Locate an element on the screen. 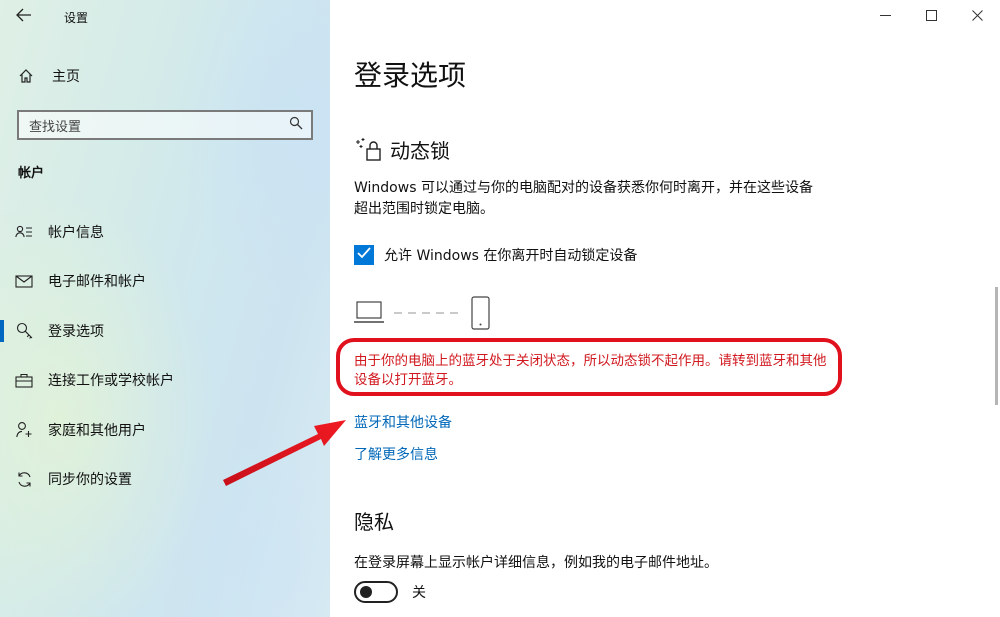  dynamic-lock-checkbox-row: 允许 Windows 在你离开时自动锁定设备 is located at coordinates (495, 255).